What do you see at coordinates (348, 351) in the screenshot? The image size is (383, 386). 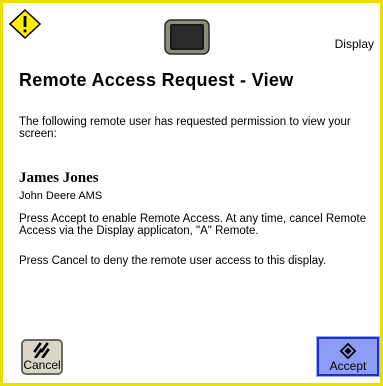 I see `accept-icon` at bounding box center [348, 351].